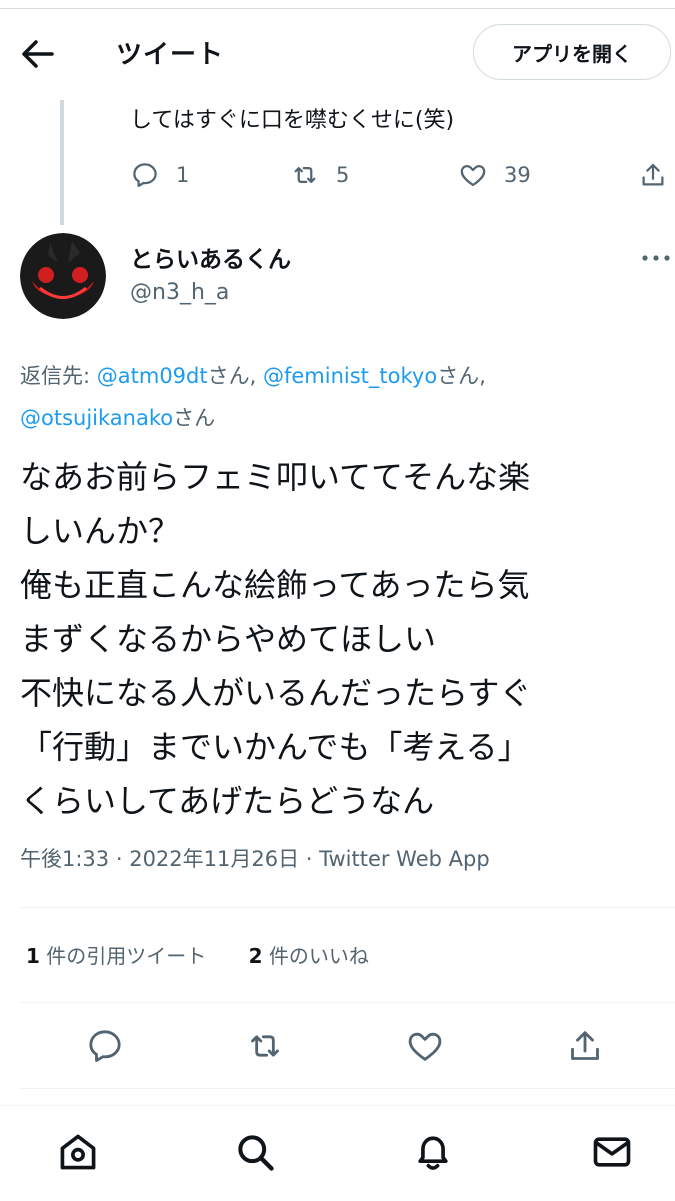 The height and width of the screenshot is (1201, 675). Describe the element at coordinates (228, 639) in the screenshot. I see `tweet-line: まずくなるからやめてほしい` at that location.